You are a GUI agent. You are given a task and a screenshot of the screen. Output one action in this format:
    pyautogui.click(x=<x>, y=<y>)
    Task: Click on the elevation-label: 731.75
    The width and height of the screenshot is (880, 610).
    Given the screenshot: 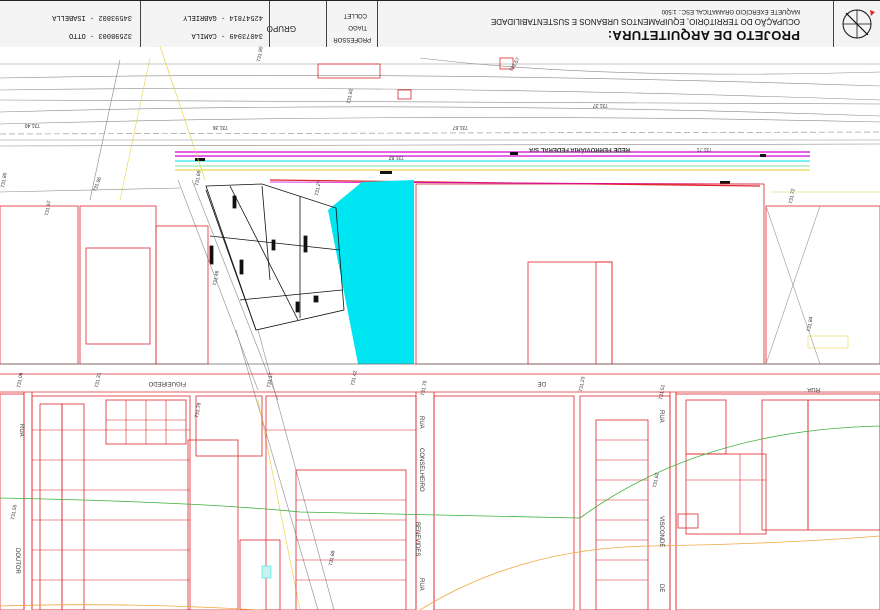 What is the action you would take?
    pyautogui.click(x=424, y=388)
    